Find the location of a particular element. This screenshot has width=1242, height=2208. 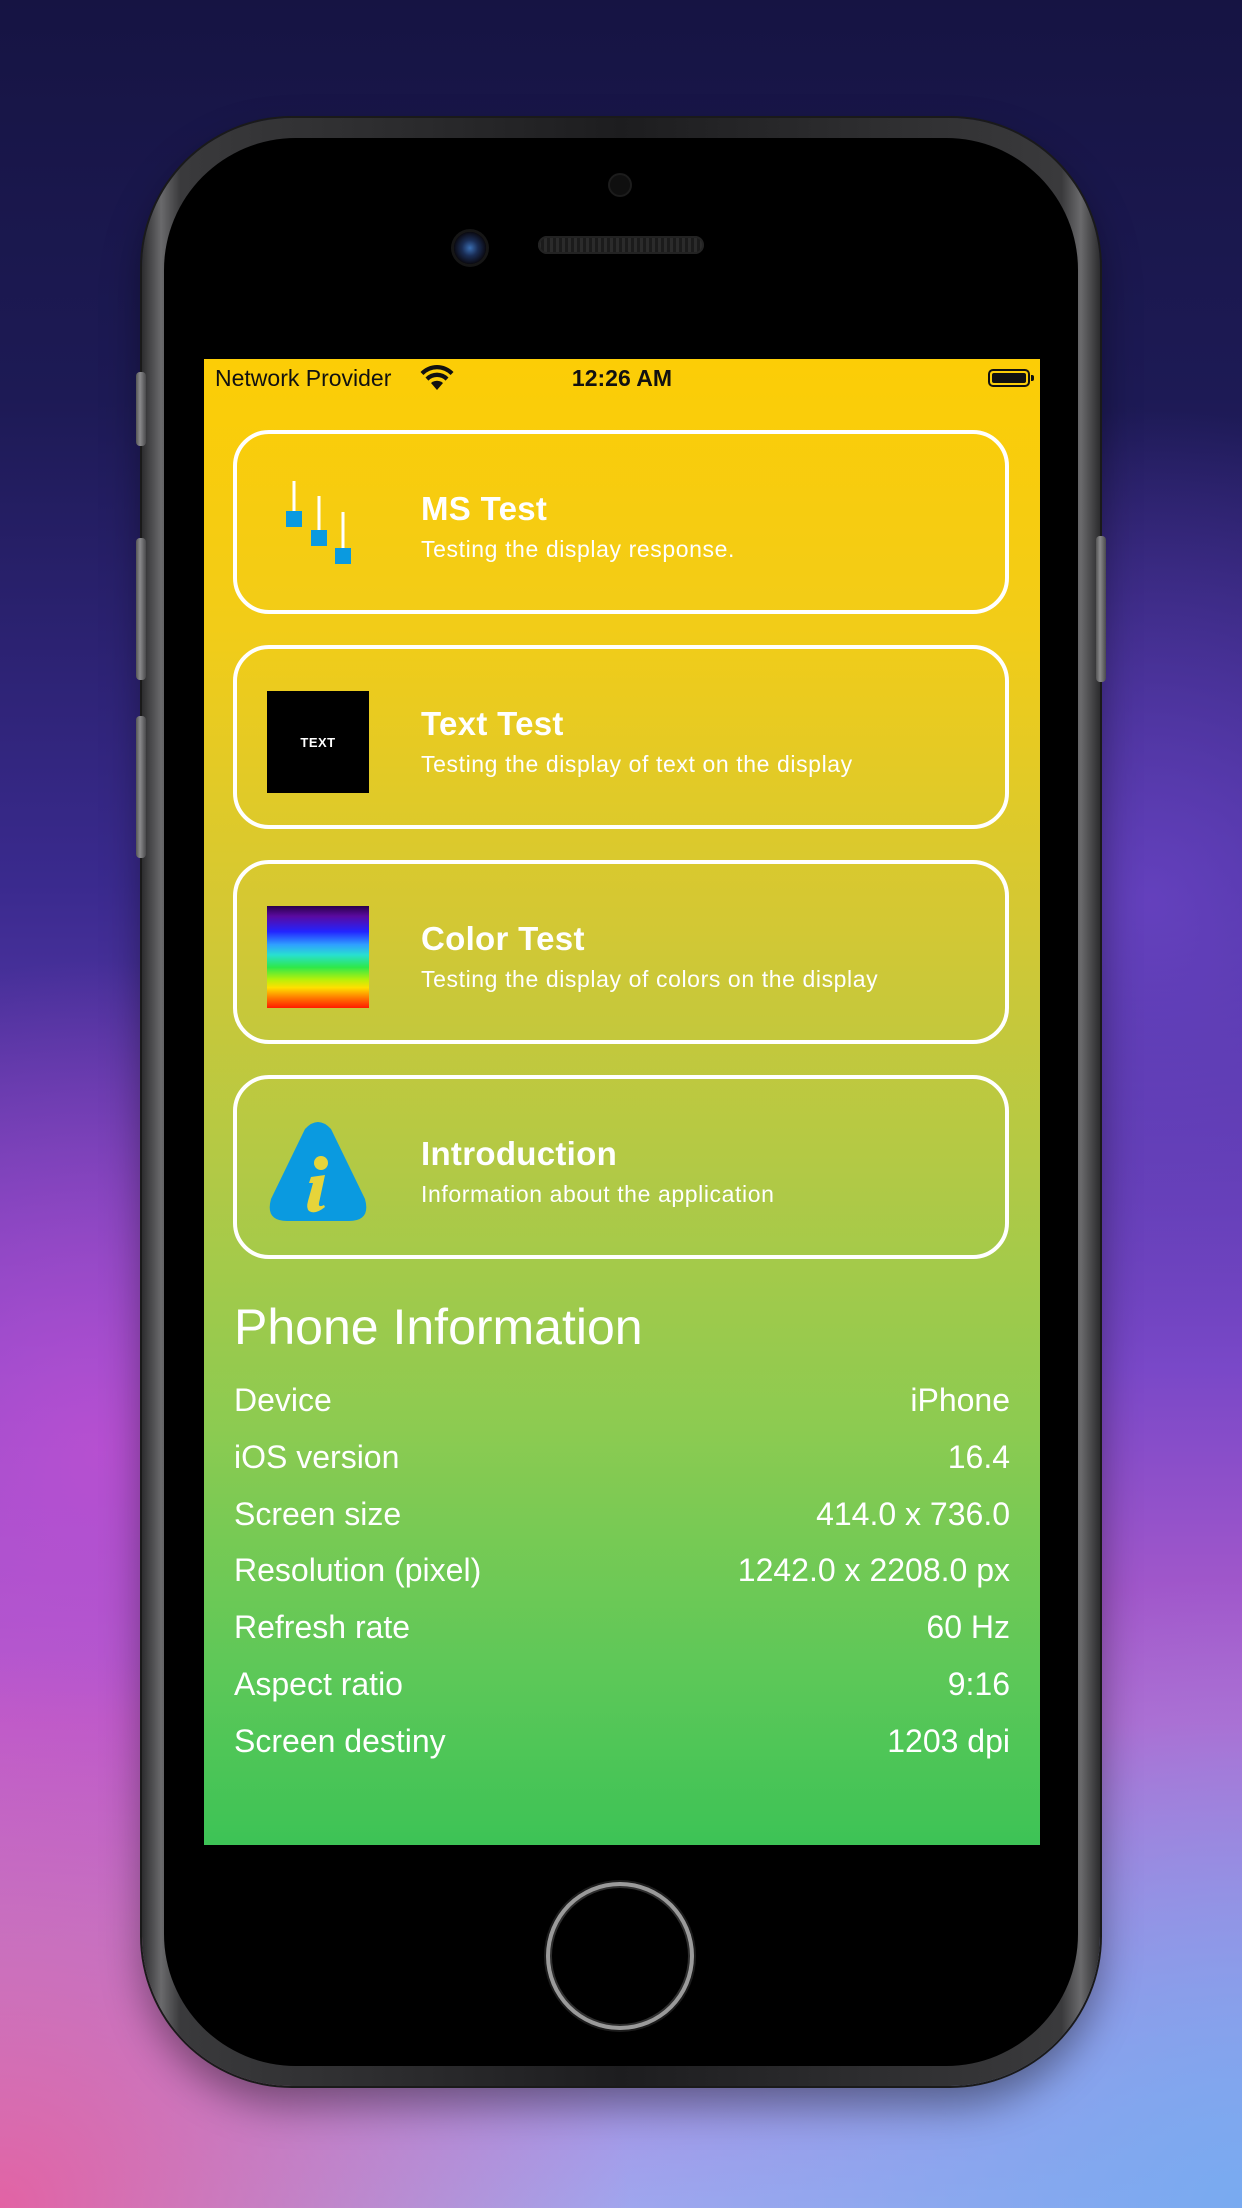

battery-icon is located at coordinates (1011, 378).